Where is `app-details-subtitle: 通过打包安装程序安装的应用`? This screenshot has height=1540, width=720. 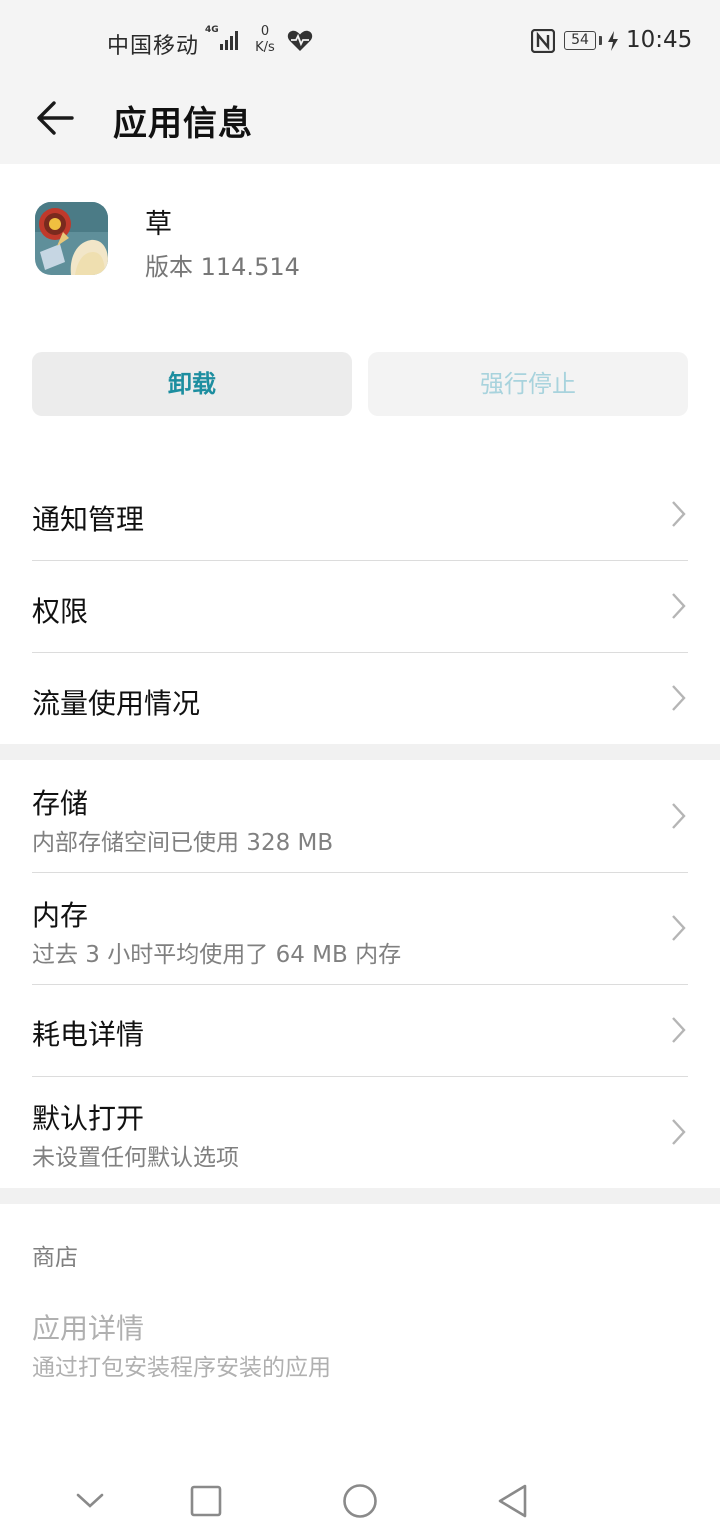
app-details-subtitle: 通过打包安装程序安装的应用 is located at coordinates (181, 1368).